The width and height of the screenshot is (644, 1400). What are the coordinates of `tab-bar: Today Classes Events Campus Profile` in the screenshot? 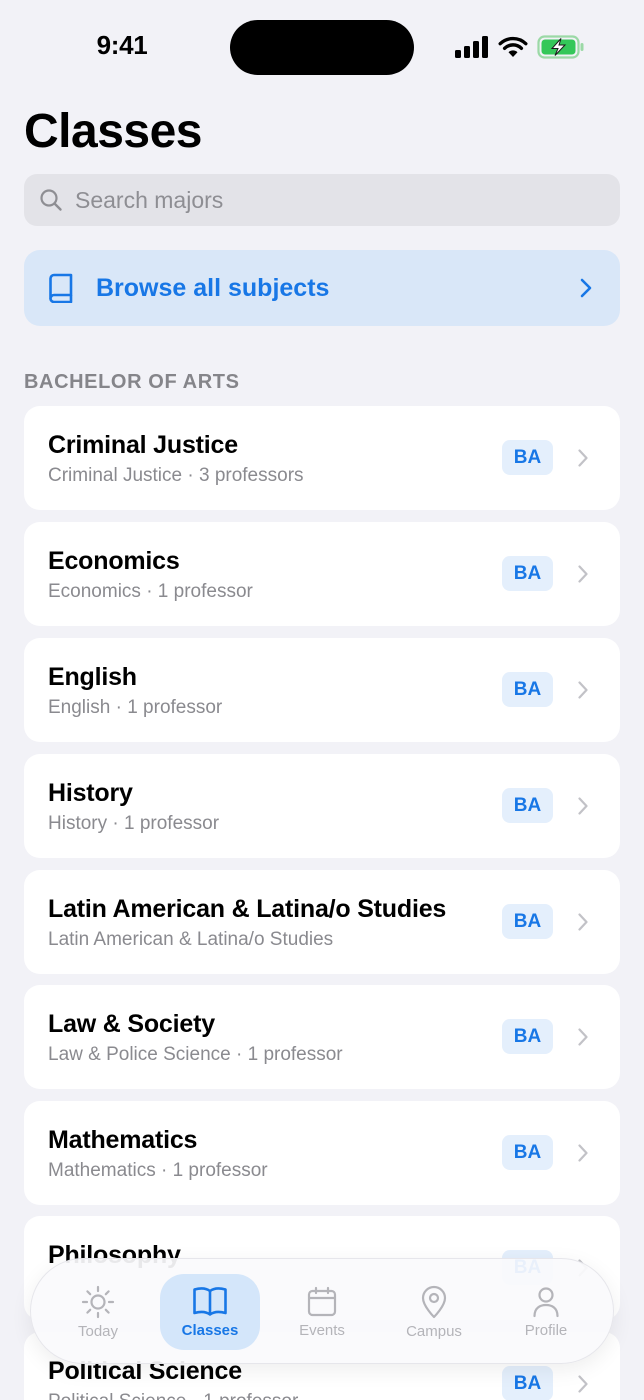 It's located at (322, 1311).